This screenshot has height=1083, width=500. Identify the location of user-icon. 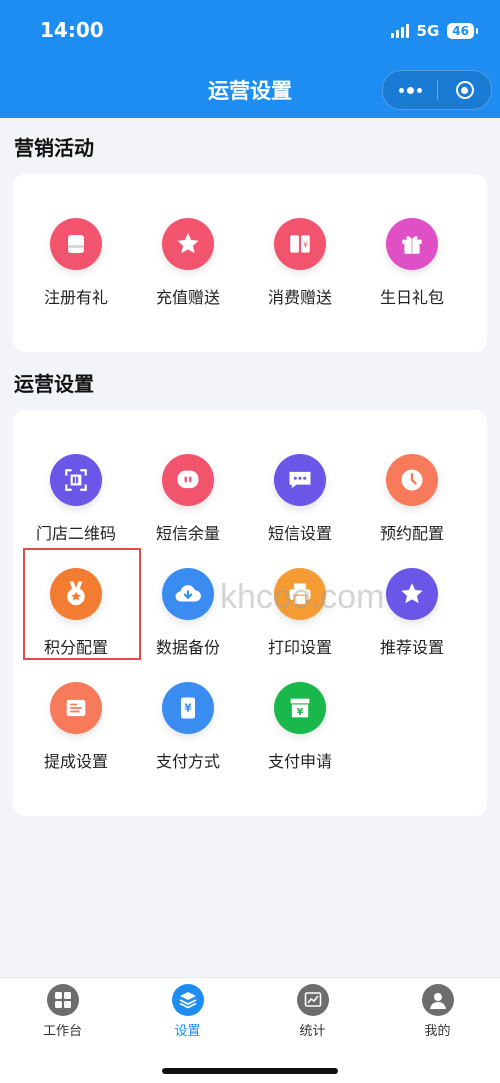
(437, 1000).